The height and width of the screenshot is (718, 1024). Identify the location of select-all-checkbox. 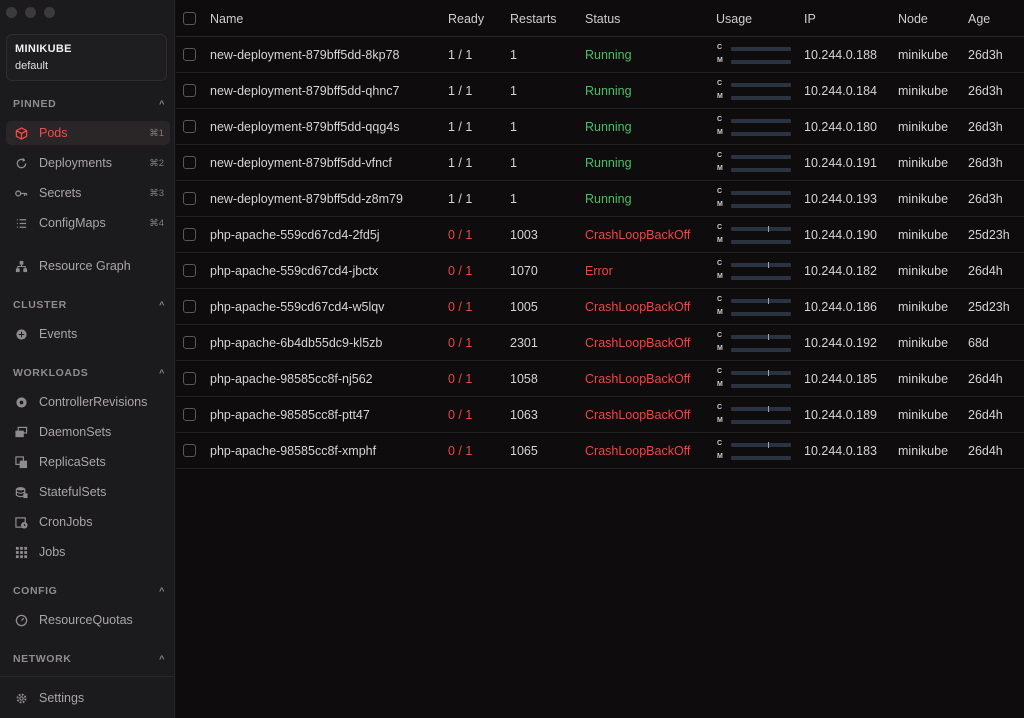
(189, 18).